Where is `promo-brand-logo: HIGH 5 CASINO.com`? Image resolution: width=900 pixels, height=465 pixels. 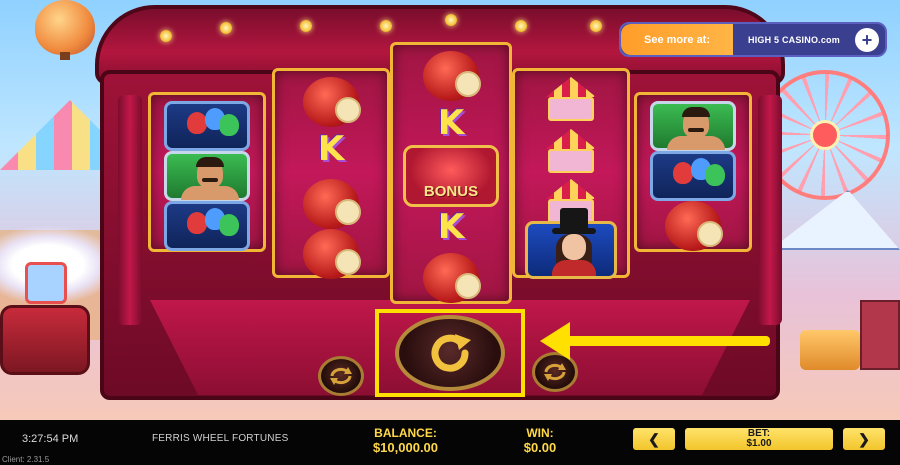
promo-brand-logo: HIGH 5 CASINO.com is located at coordinates (794, 39).